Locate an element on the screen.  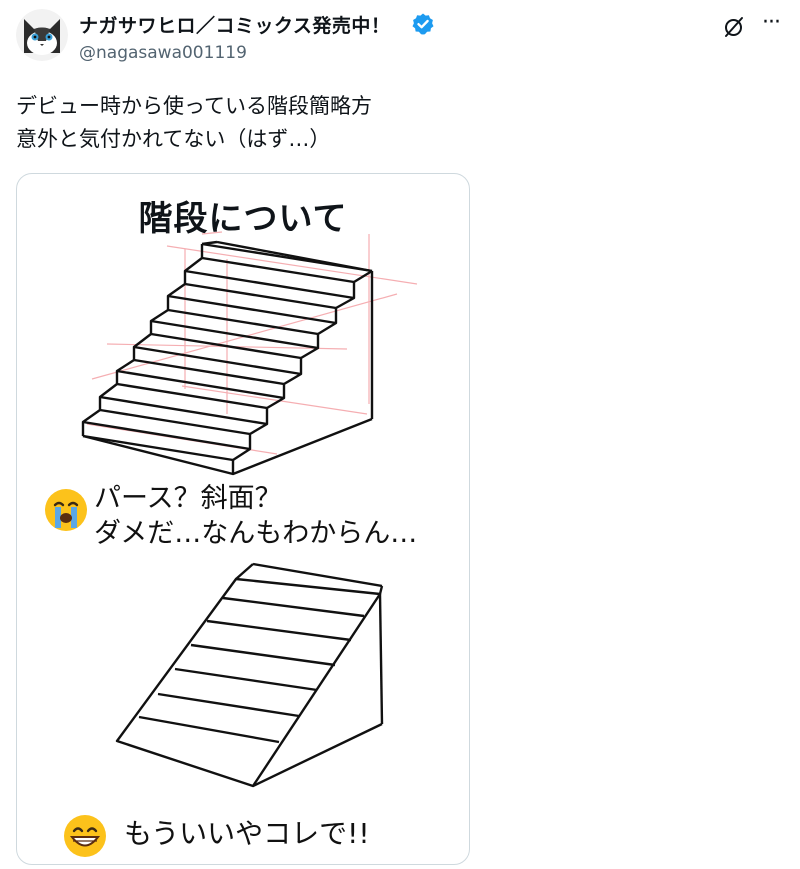
caption-confused-line-1: パース？斜面？ is located at coordinates (188, 498).